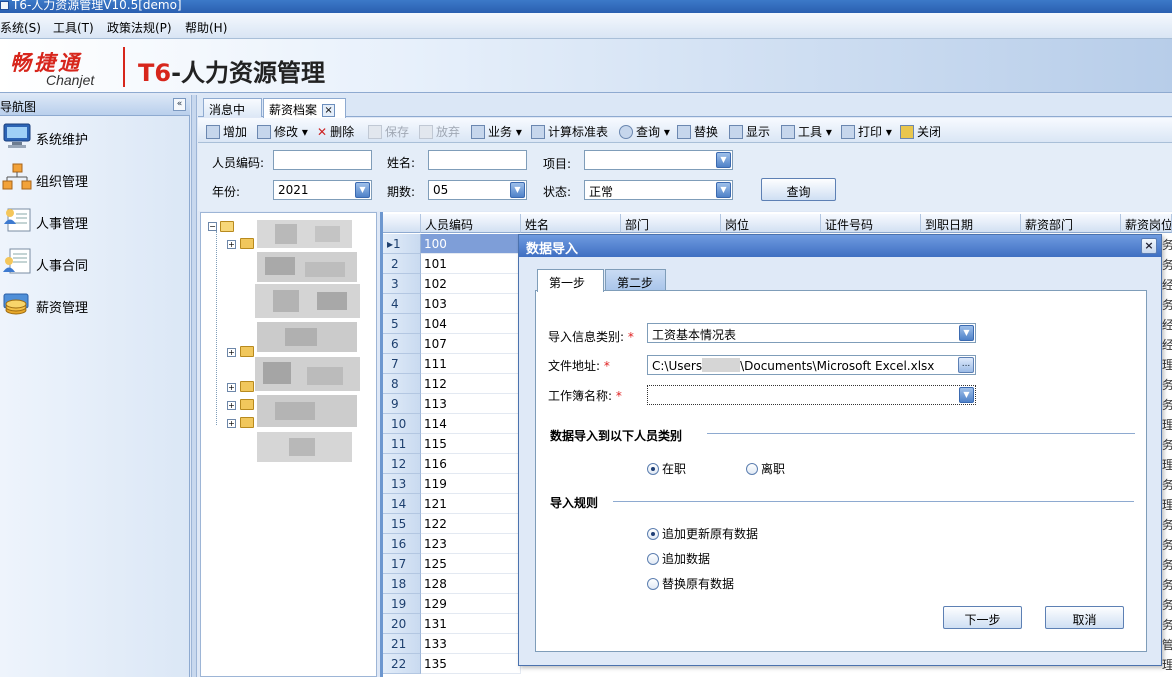  What do you see at coordinates (402, 644) in the screenshot?
I see `row-number: 21` at bounding box center [402, 644].